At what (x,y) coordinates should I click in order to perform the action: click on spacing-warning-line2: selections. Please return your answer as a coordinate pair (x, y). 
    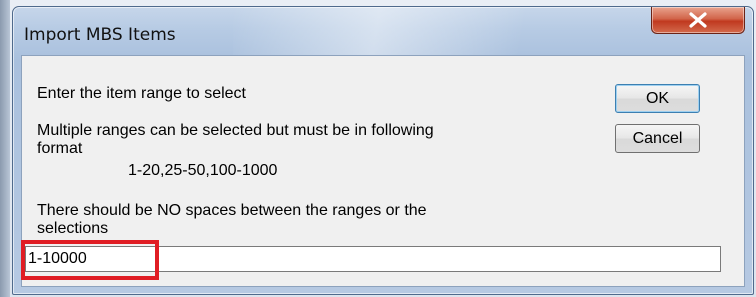
    Looking at the image, I should click on (73, 228).